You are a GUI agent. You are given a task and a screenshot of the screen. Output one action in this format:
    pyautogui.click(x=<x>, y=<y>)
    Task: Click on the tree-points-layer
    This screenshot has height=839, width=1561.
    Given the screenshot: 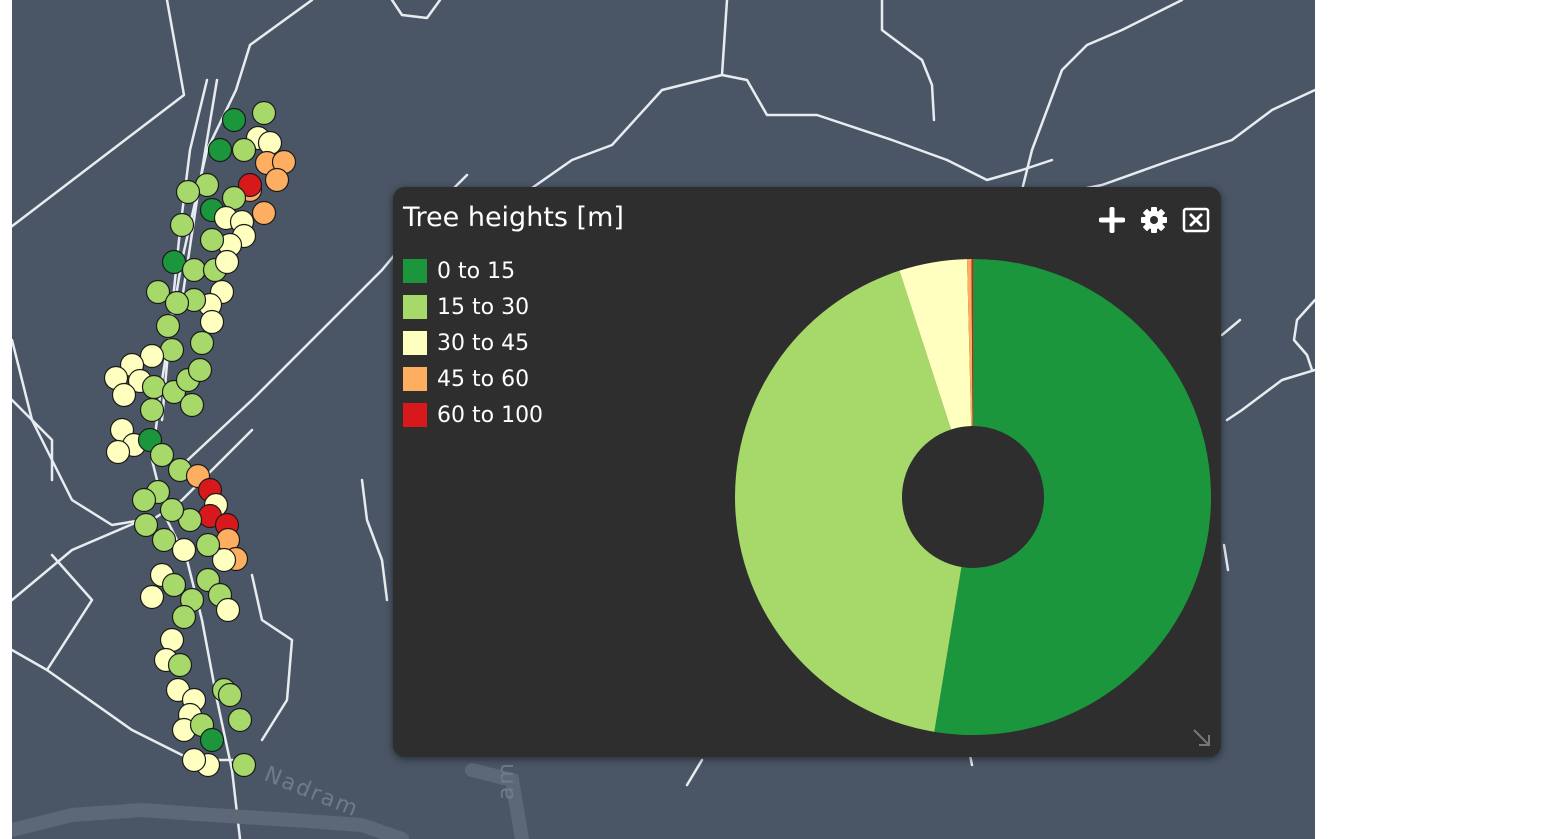 What is the action you would take?
    pyautogui.click(x=200, y=439)
    